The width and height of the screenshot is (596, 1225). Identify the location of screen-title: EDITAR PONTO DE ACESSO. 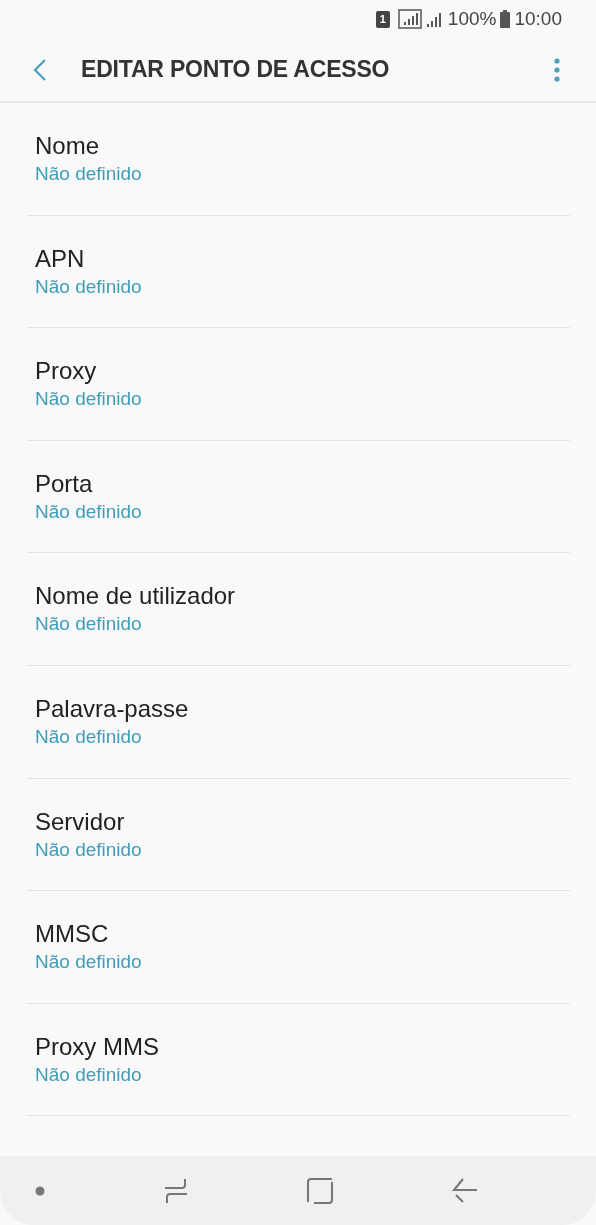
(236, 69).